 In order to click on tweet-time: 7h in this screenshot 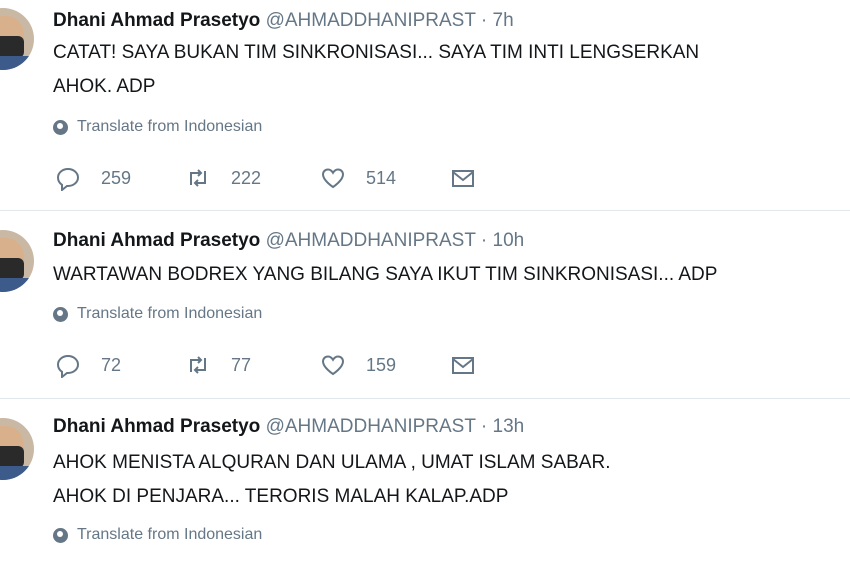, I will do `click(503, 20)`.